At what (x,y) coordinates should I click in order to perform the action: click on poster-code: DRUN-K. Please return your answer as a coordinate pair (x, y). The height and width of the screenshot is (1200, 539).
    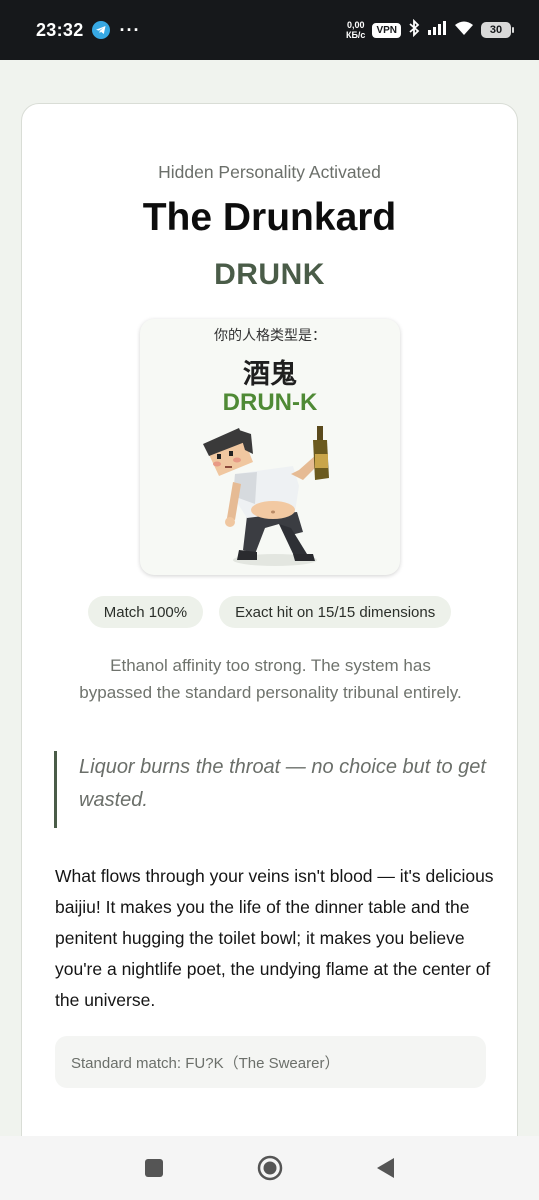
    Looking at the image, I should click on (270, 402).